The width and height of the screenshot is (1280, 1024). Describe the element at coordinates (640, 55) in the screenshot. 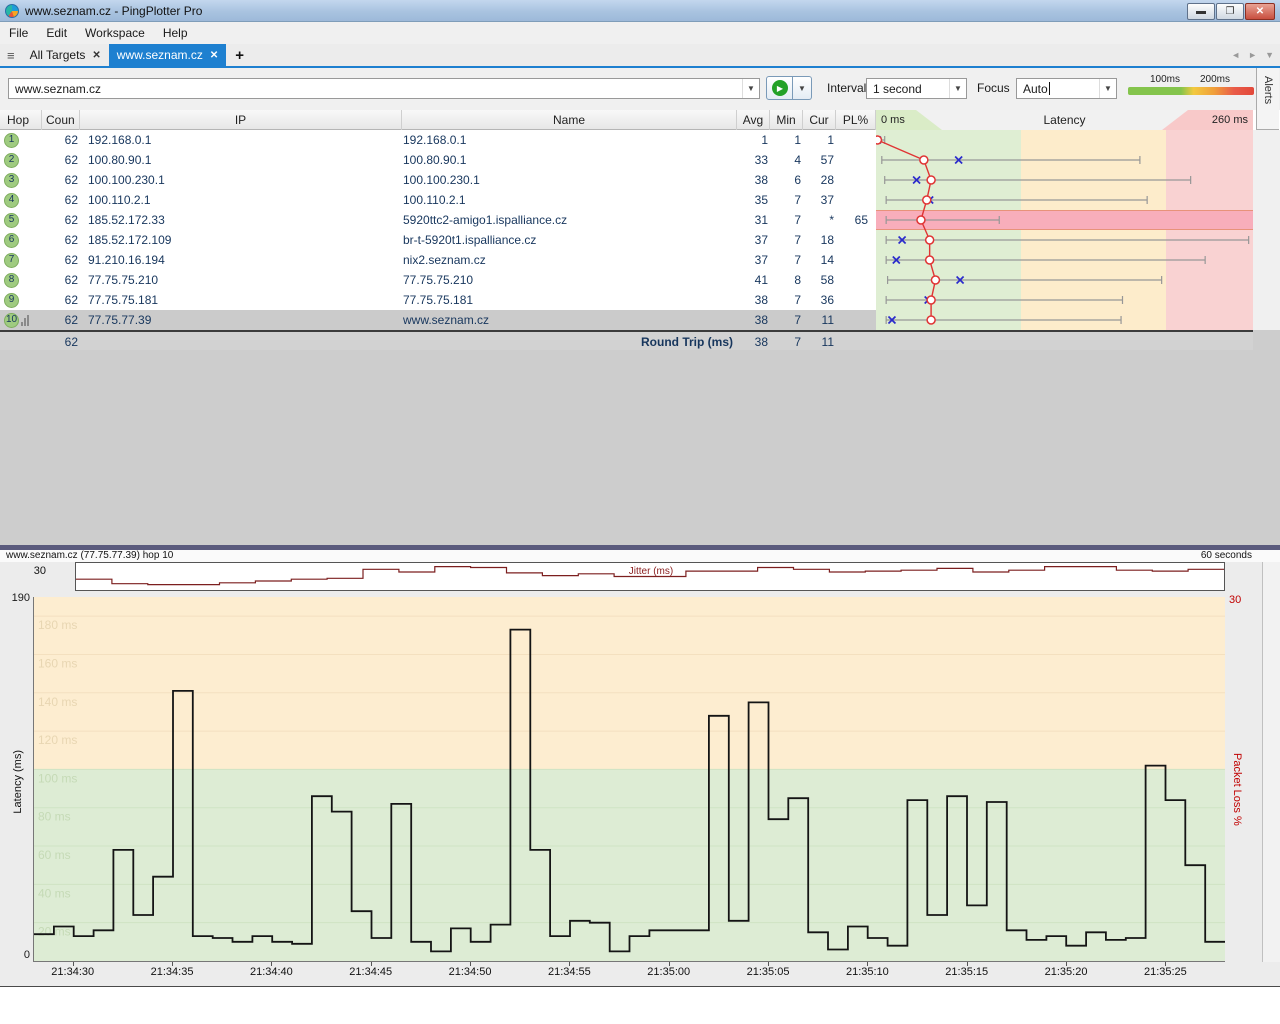

I see `tab-bar: ≡ All Targets ✕ www.seznam.cz ✕ + ◄ ► ▼` at that location.